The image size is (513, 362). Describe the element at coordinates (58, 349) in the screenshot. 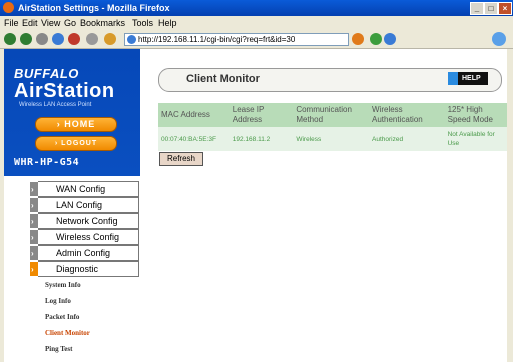

I see `sublink-ping-test: Ping Test` at that location.